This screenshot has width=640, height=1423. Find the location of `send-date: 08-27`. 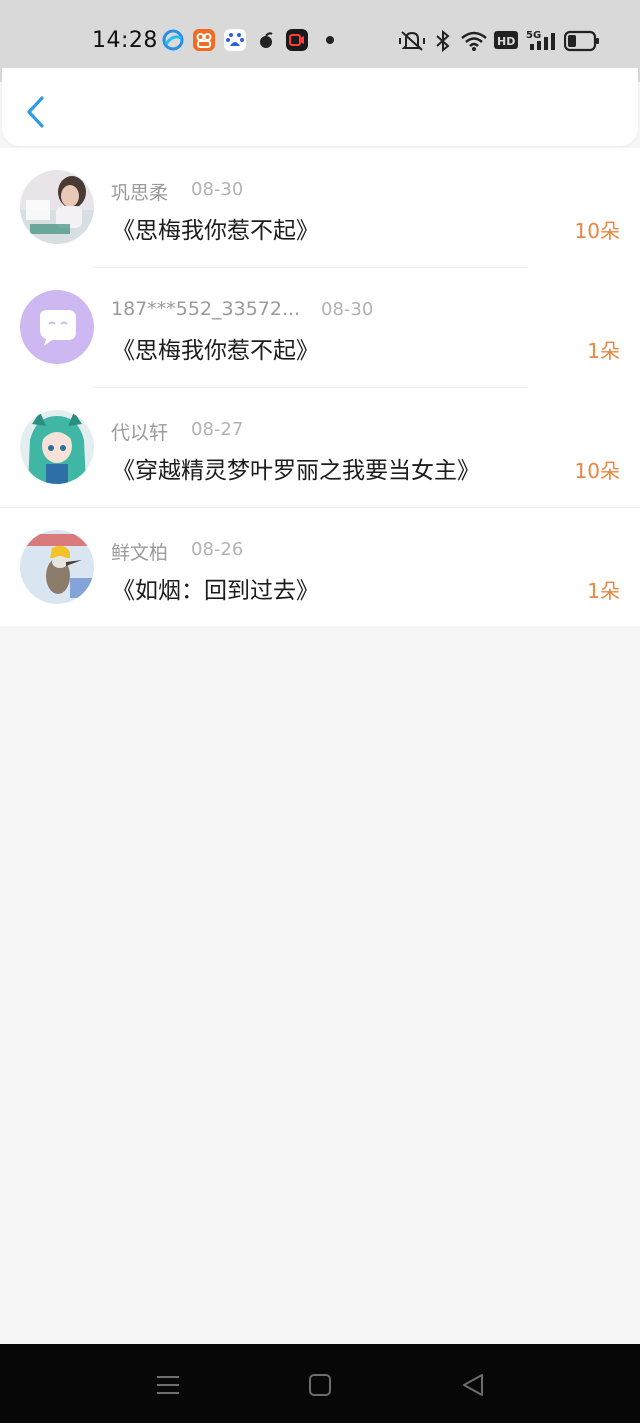

send-date: 08-27 is located at coordinates (217, 429).